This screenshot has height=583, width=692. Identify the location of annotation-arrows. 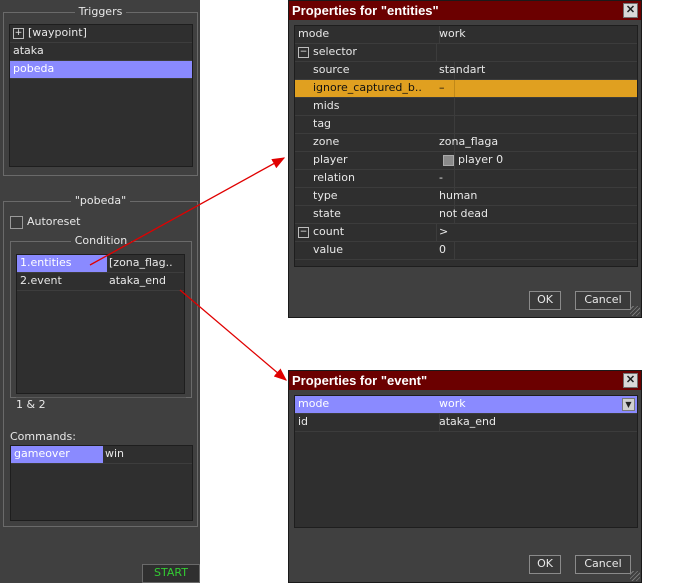
(188, 269).